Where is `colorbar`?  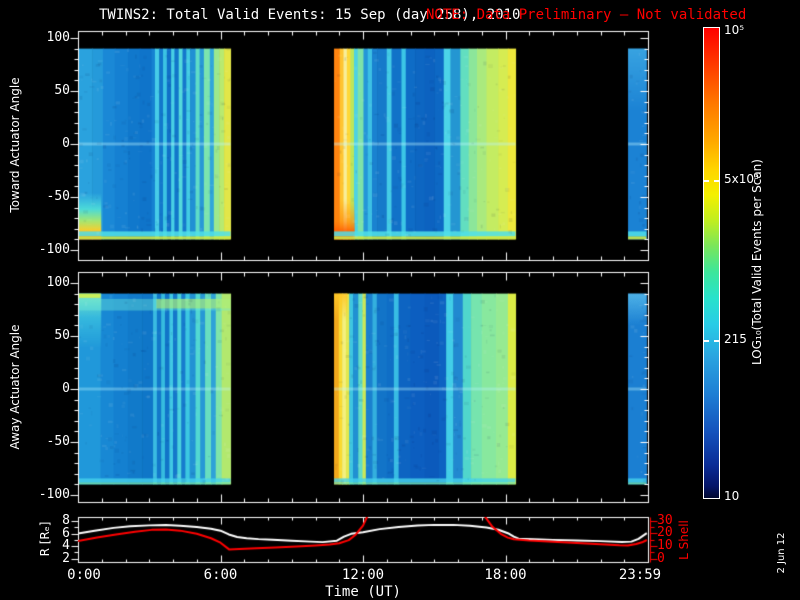
colorbar is located at coordinates (711, 263).